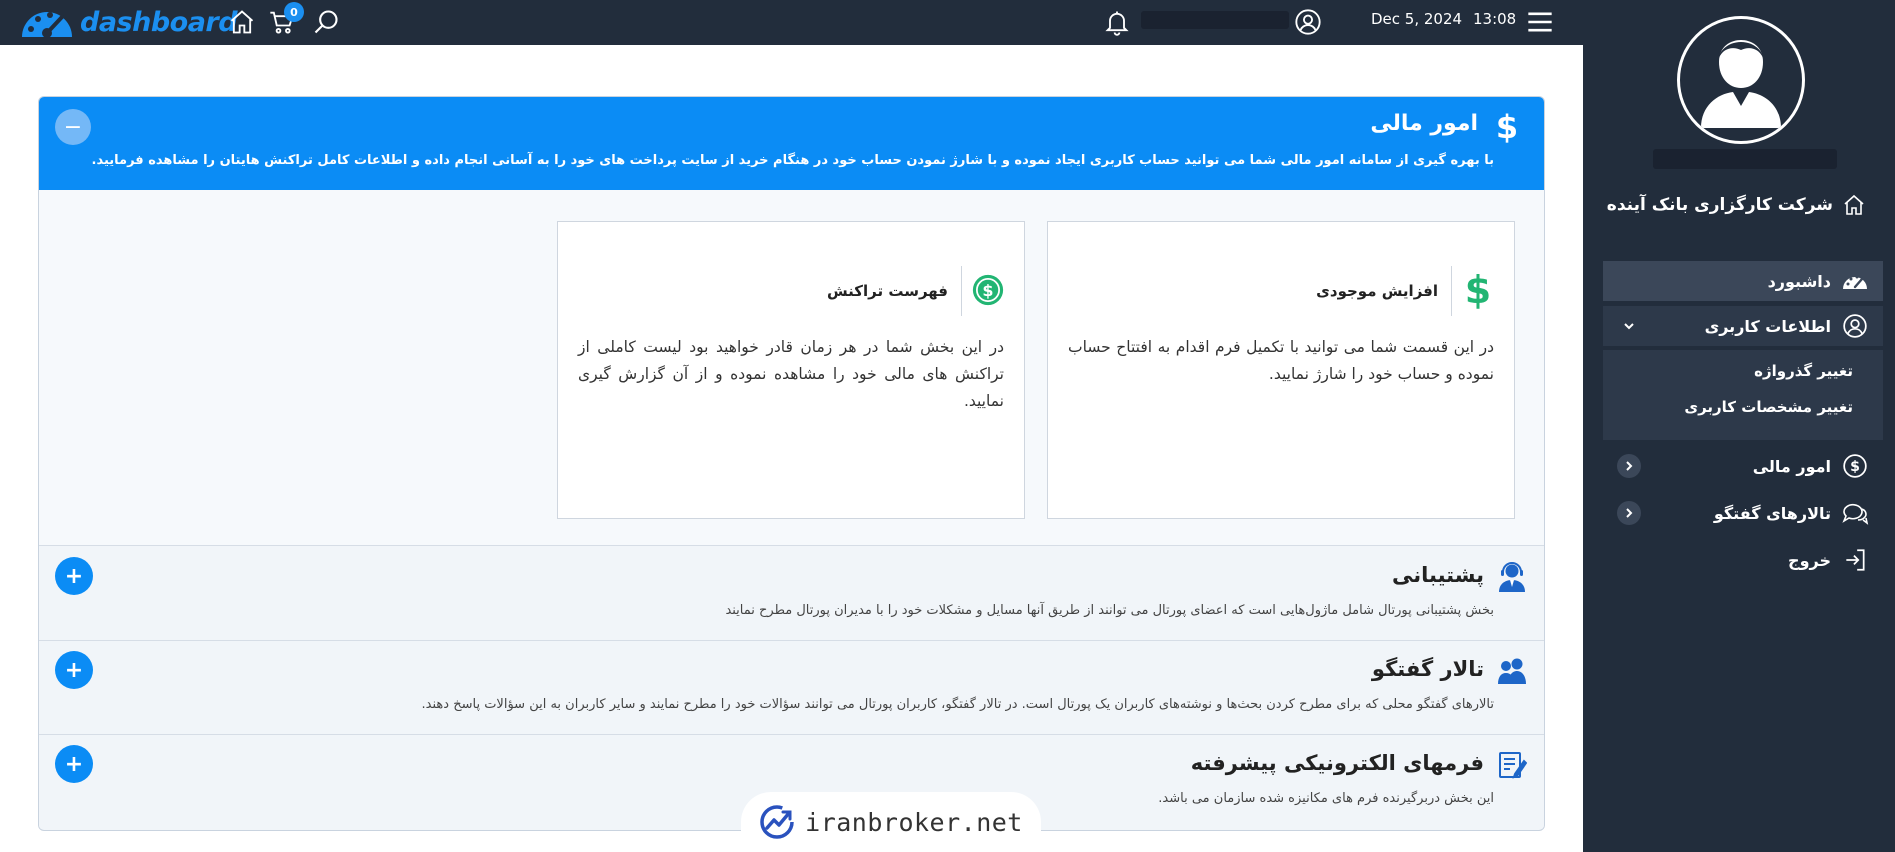 This screenshot has height=852, width=1895. I want to click on section-title: تالار گفتگو, so click(1427, 669).